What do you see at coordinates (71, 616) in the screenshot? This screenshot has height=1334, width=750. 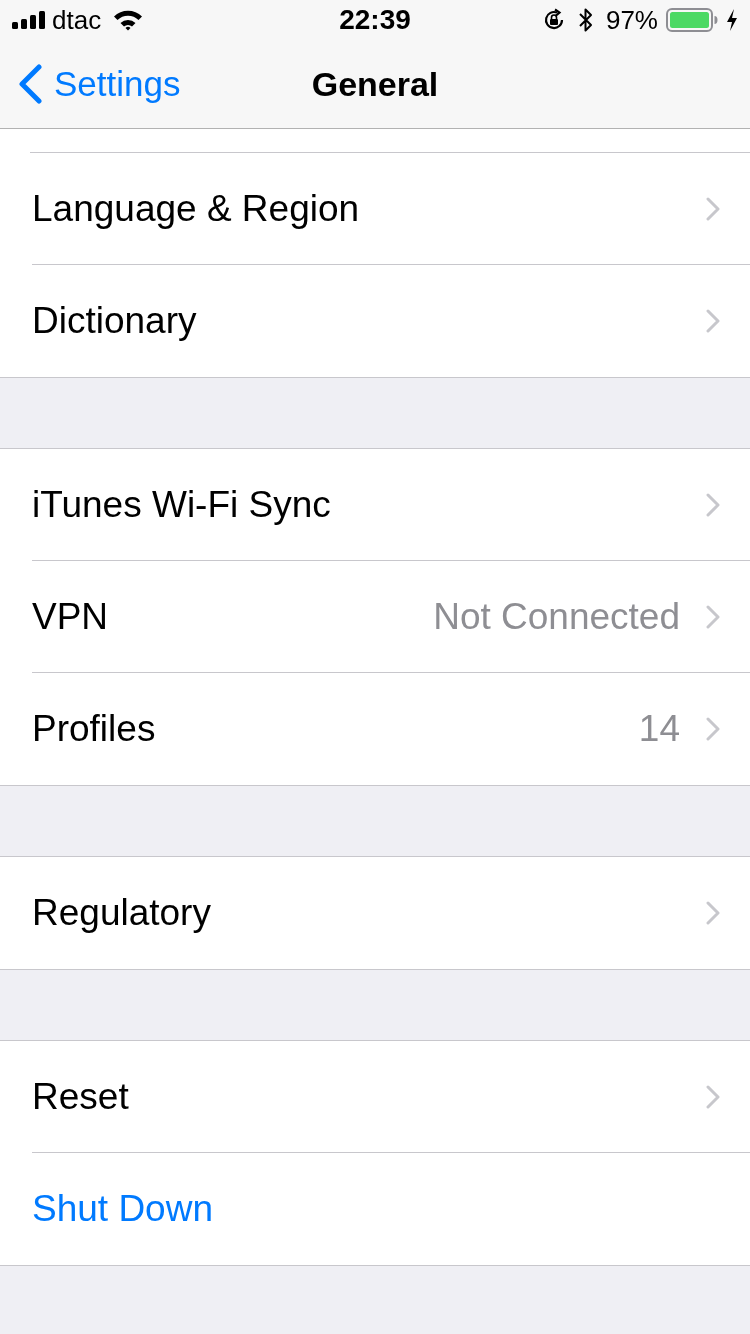 I see `row-label: VPN` at bounding box center [71, 616].